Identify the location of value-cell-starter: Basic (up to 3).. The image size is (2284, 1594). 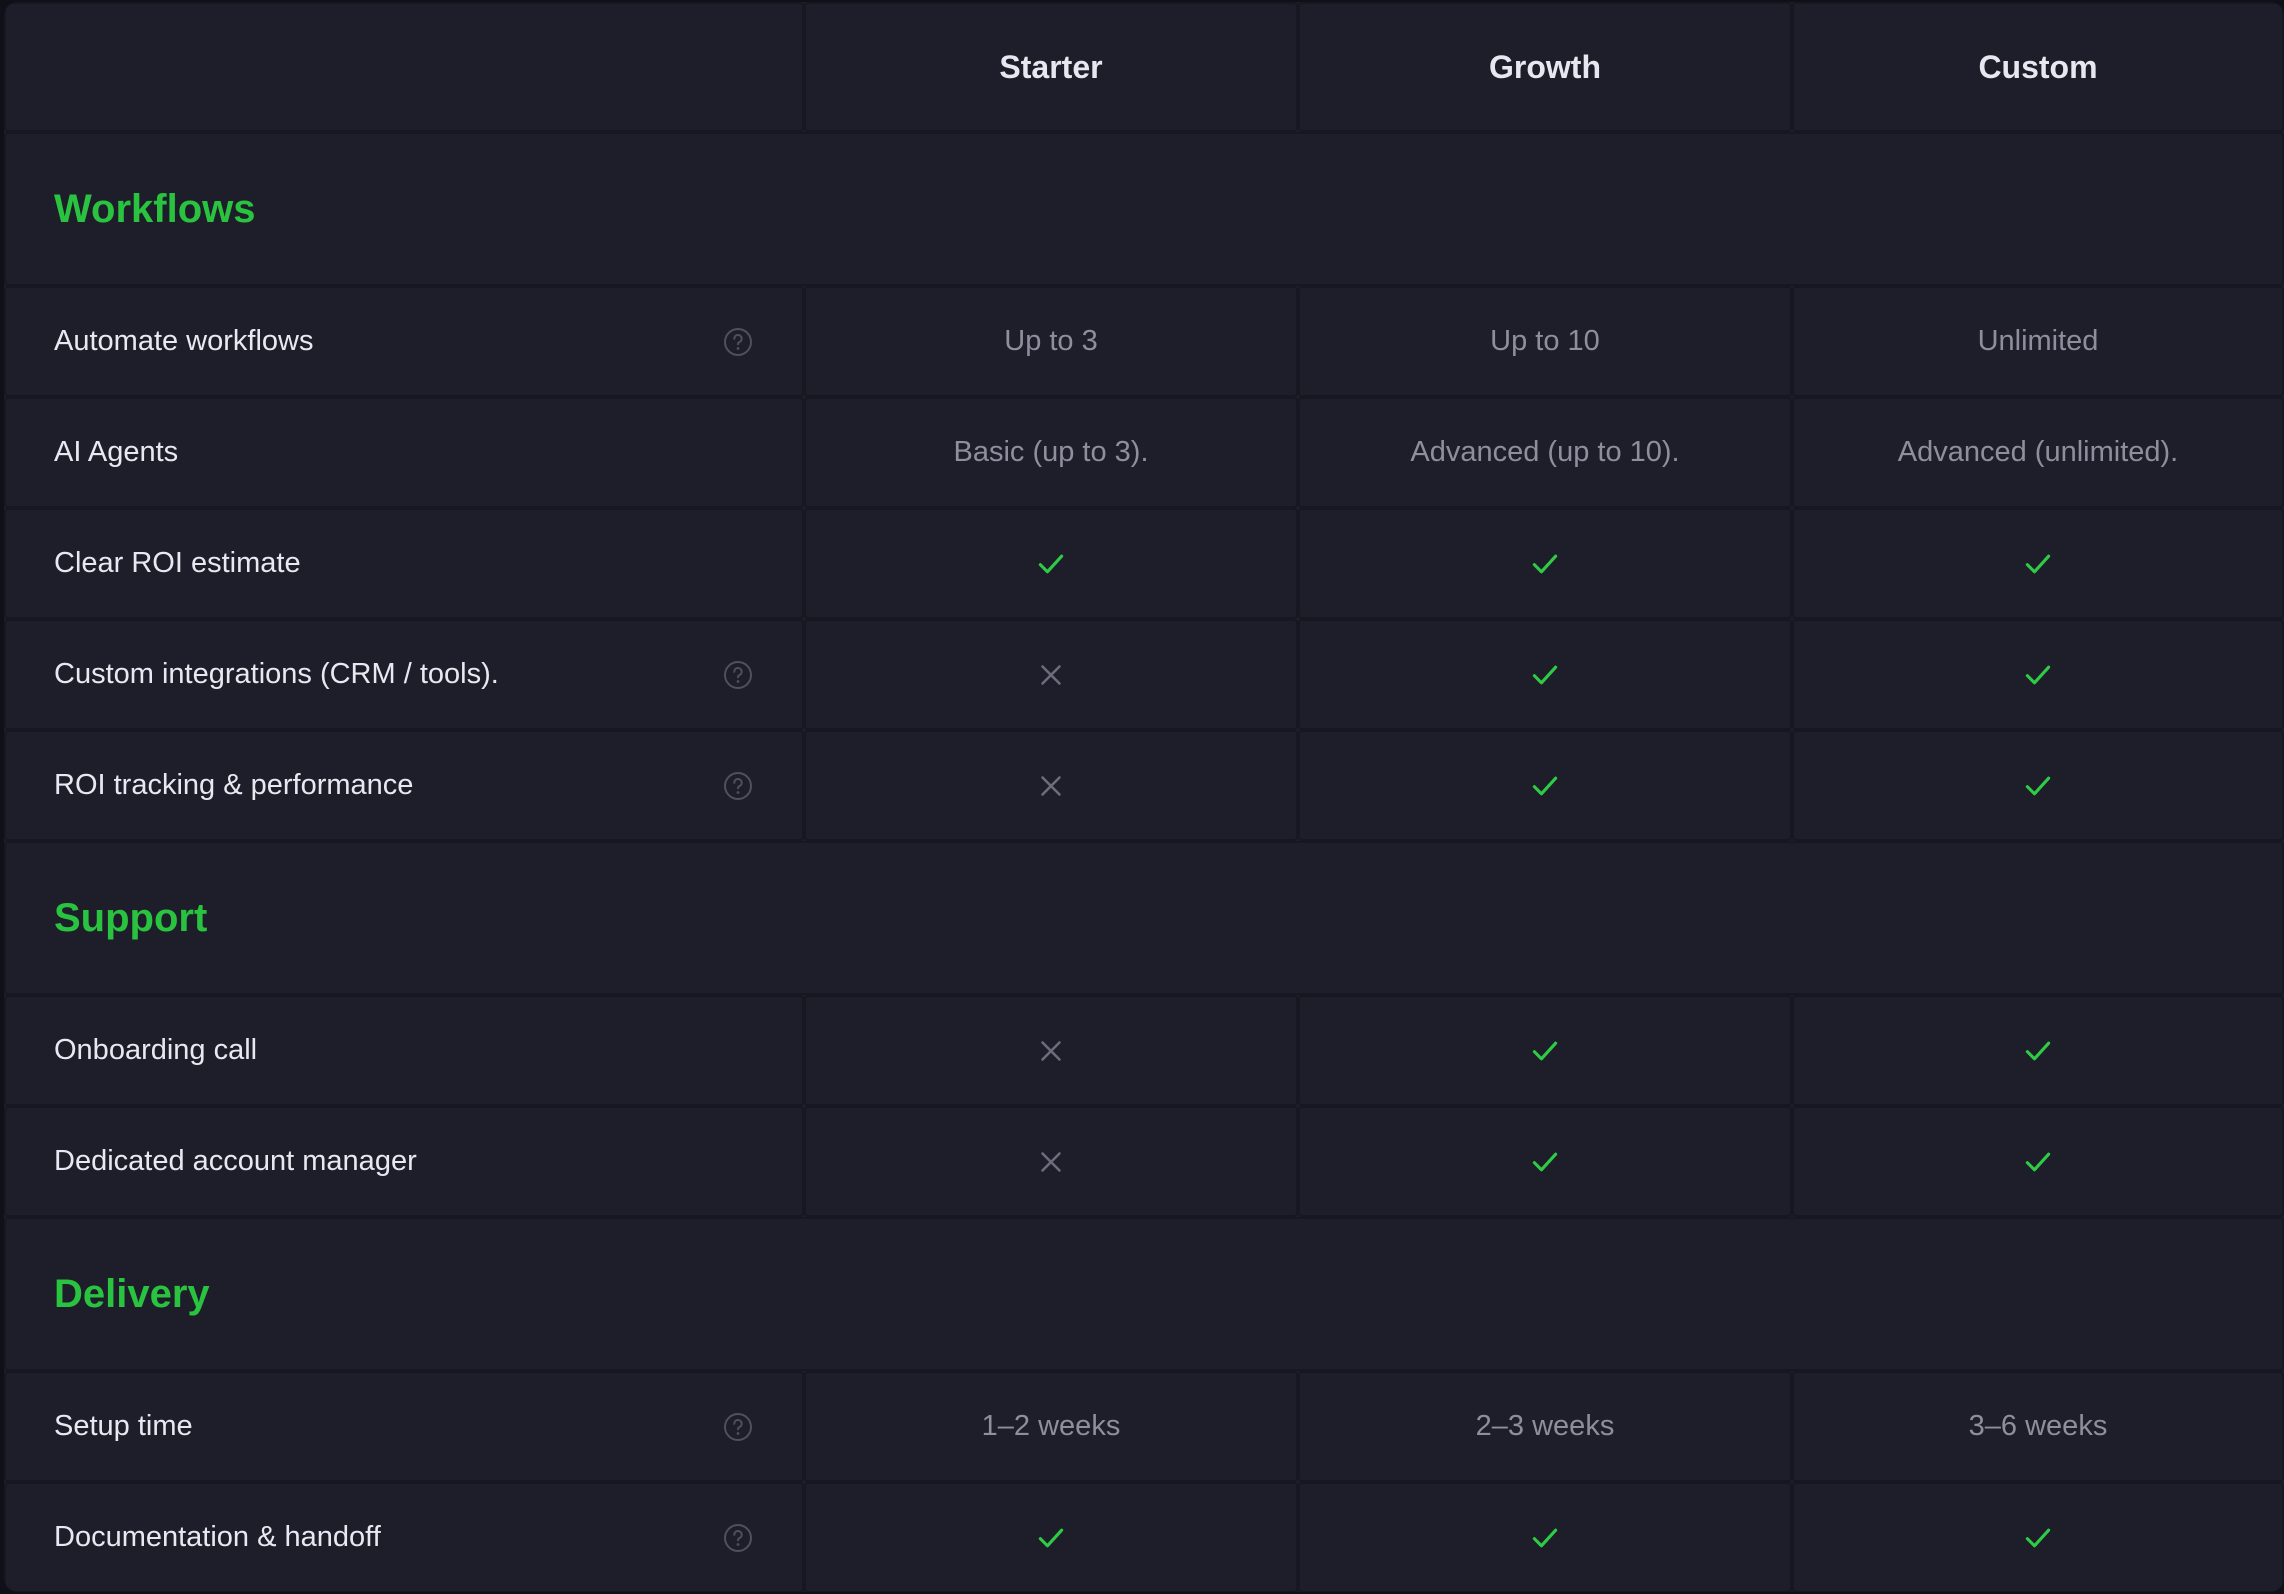
(1051, 452).